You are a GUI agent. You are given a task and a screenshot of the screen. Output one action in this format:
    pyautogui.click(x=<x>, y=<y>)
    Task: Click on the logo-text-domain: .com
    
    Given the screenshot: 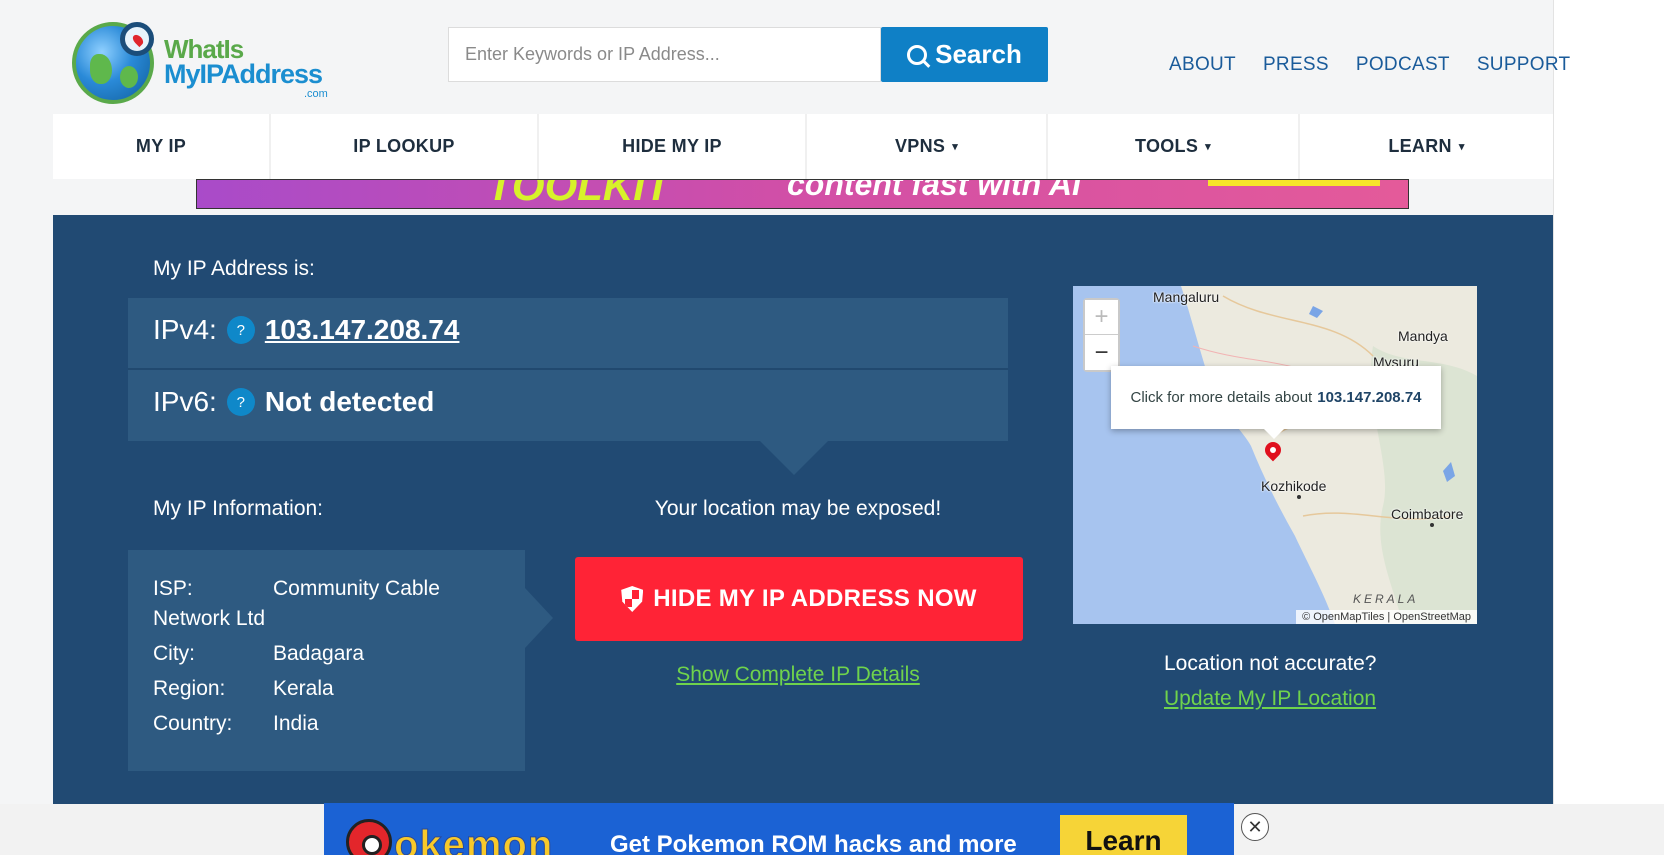 What is the action you would take?
    pyautogui.click(x=316, y=94)
    